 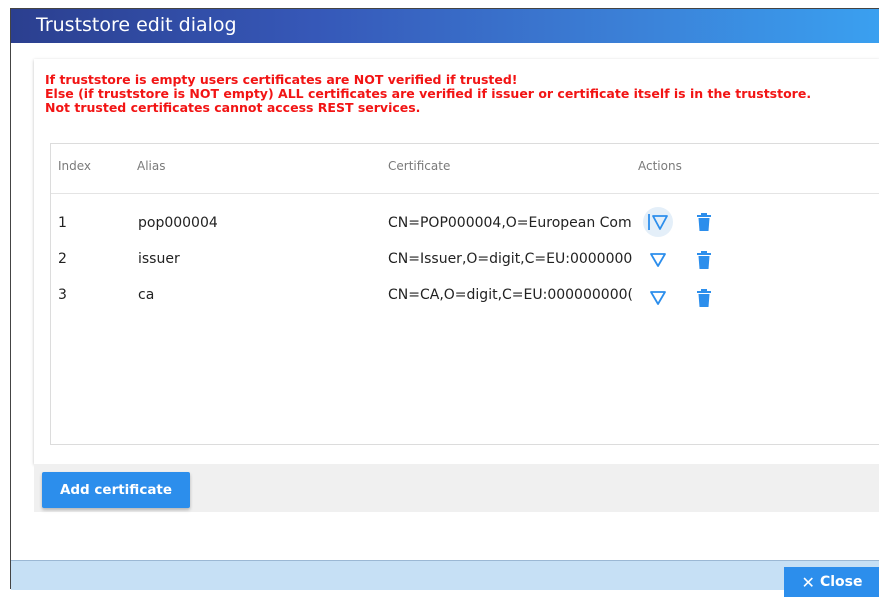 I want to click on header-certificate: Certificate, so click(x=419, y=166).